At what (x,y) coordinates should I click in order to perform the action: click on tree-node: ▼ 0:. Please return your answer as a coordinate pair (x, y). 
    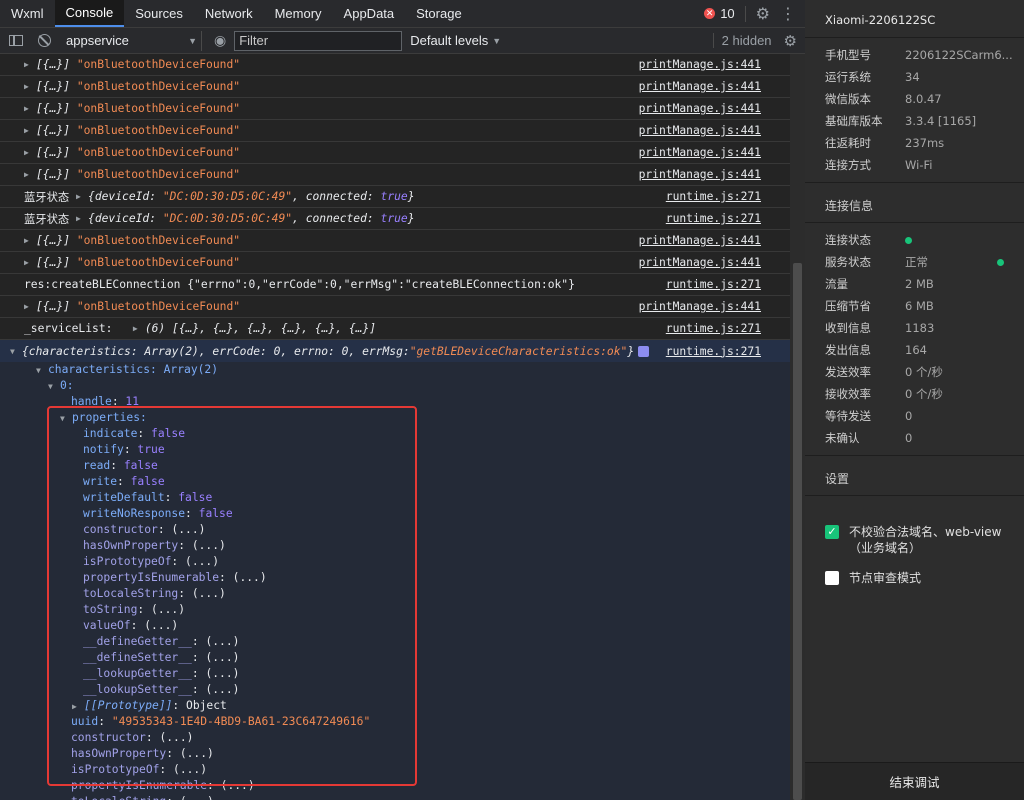
    Looking at the image, I should click on (395, 386).